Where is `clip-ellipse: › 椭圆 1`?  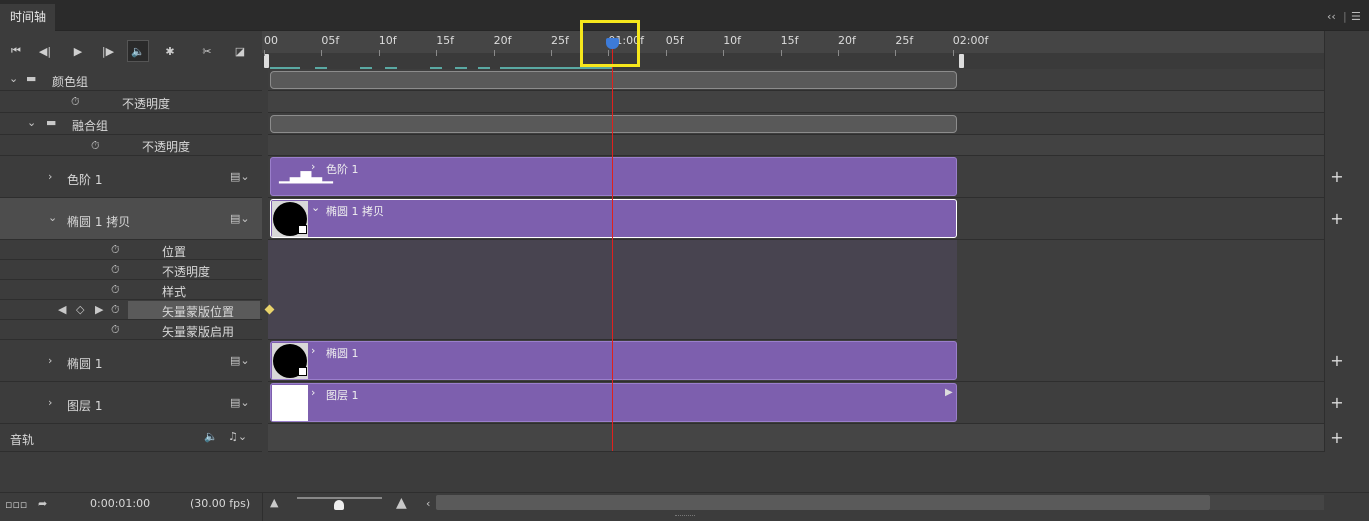
clip-ellipse: › 椭圆 1 is located at coordinates (613, 360).